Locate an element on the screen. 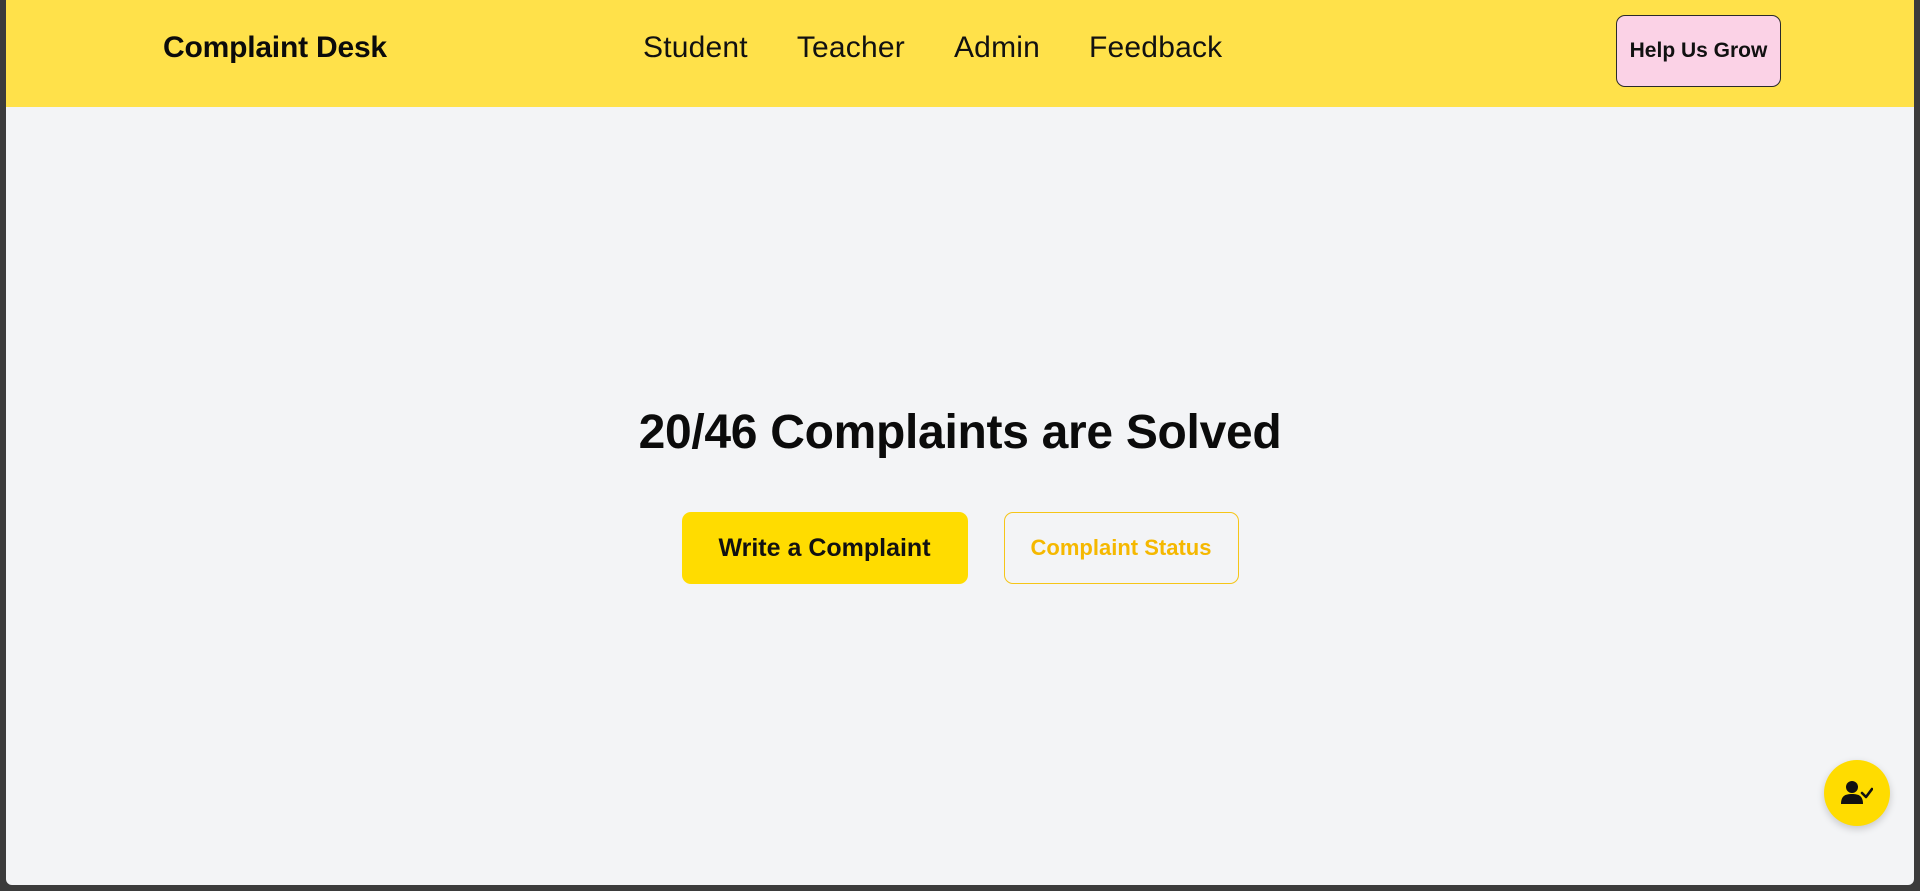 This screenshot has width=1920, height=891. nav-item-student: Student is located at coordinates (695, 48).